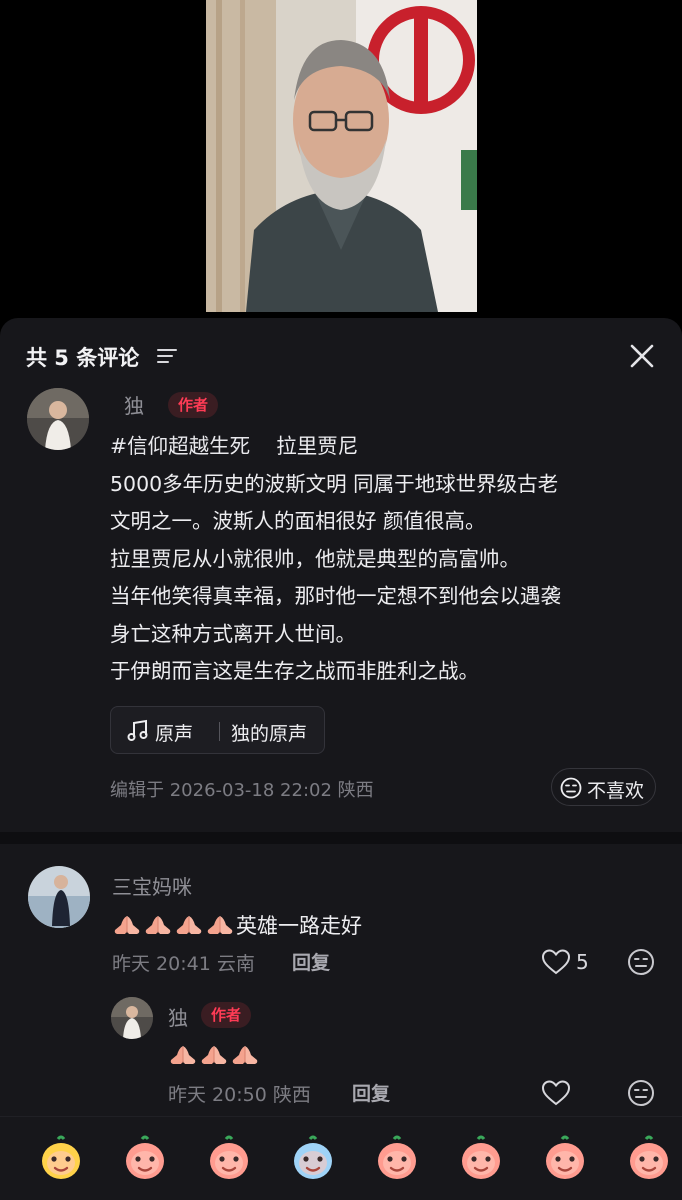 This screenshot has height=1200, width=682. I want to click on post-line: 文明之一。波斯人的面相很好 颜值很高。, so click(298, 521).